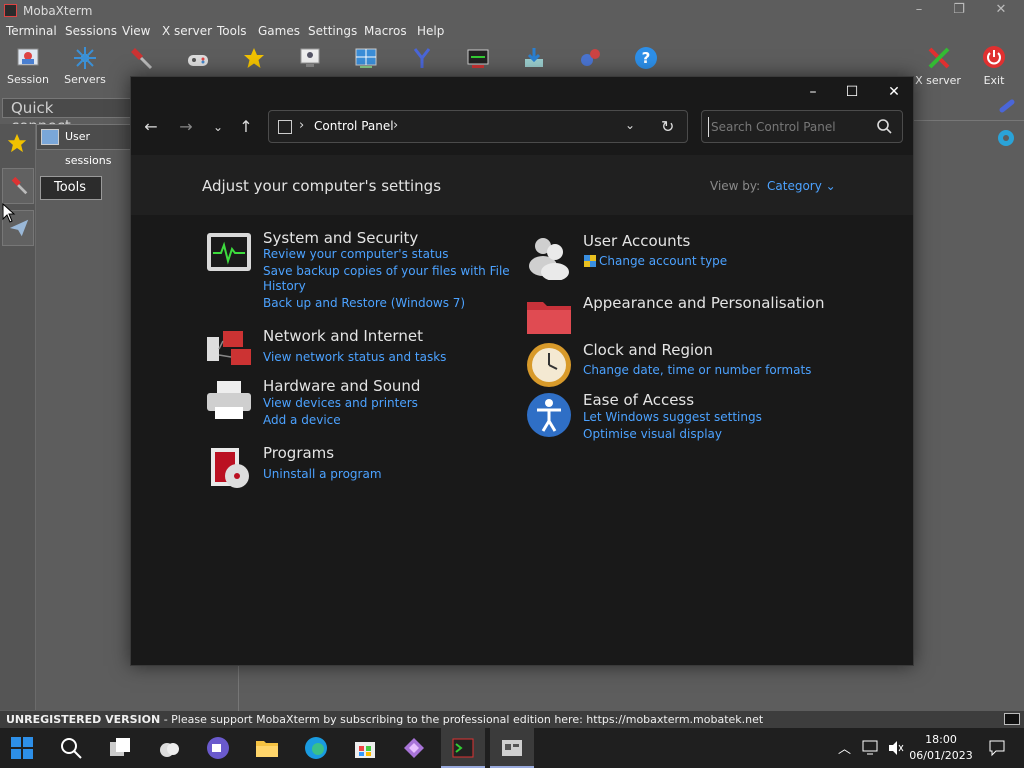  Describe the element at coordinates (187, 31) in the screenshot. I see `menu-xserver: X server` at that location.